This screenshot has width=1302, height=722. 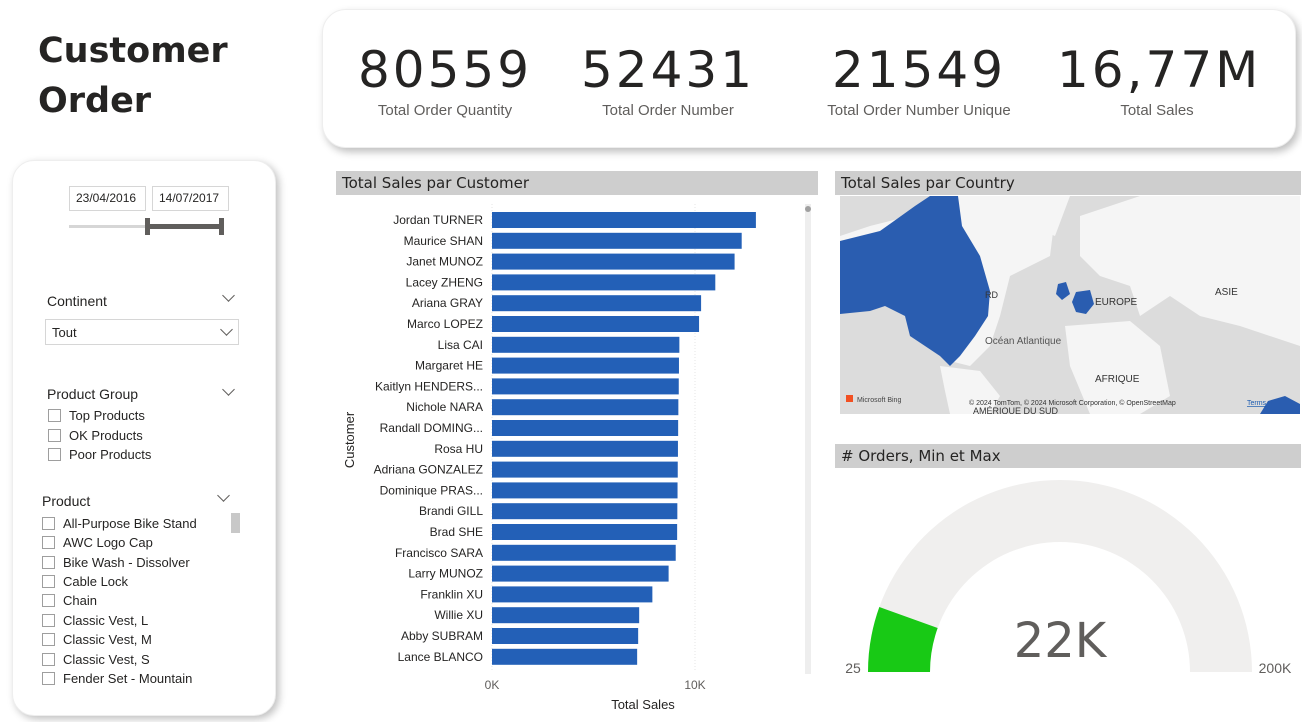 What do you see at coordinates (445, 110) in the screenshot?
I see `kpi-label: Total Order Quantity` at bounding box center [445, 110].